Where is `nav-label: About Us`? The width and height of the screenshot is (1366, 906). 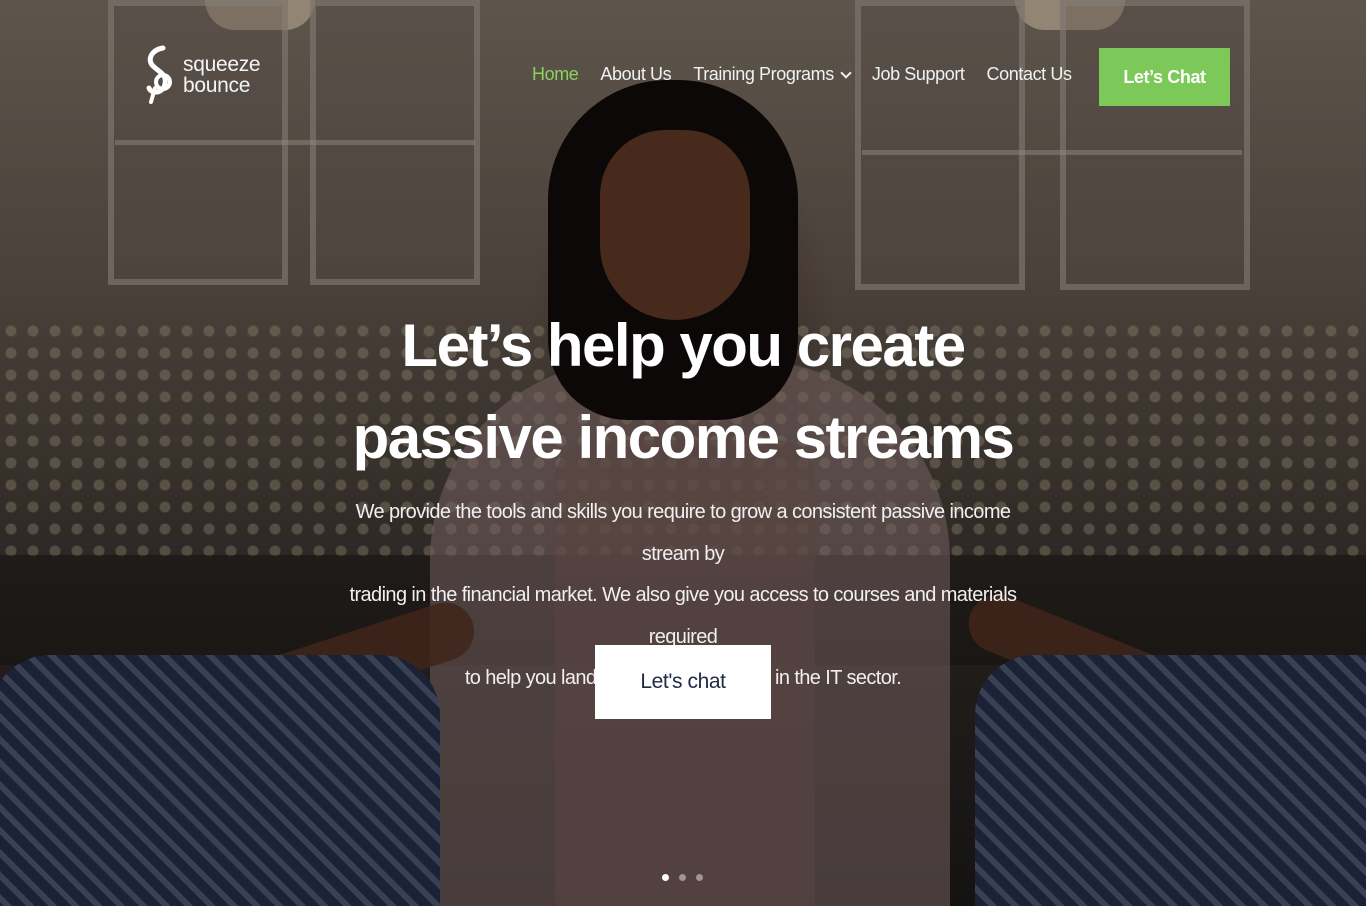
nav-label: About Us is located at coordinates (636, 74).